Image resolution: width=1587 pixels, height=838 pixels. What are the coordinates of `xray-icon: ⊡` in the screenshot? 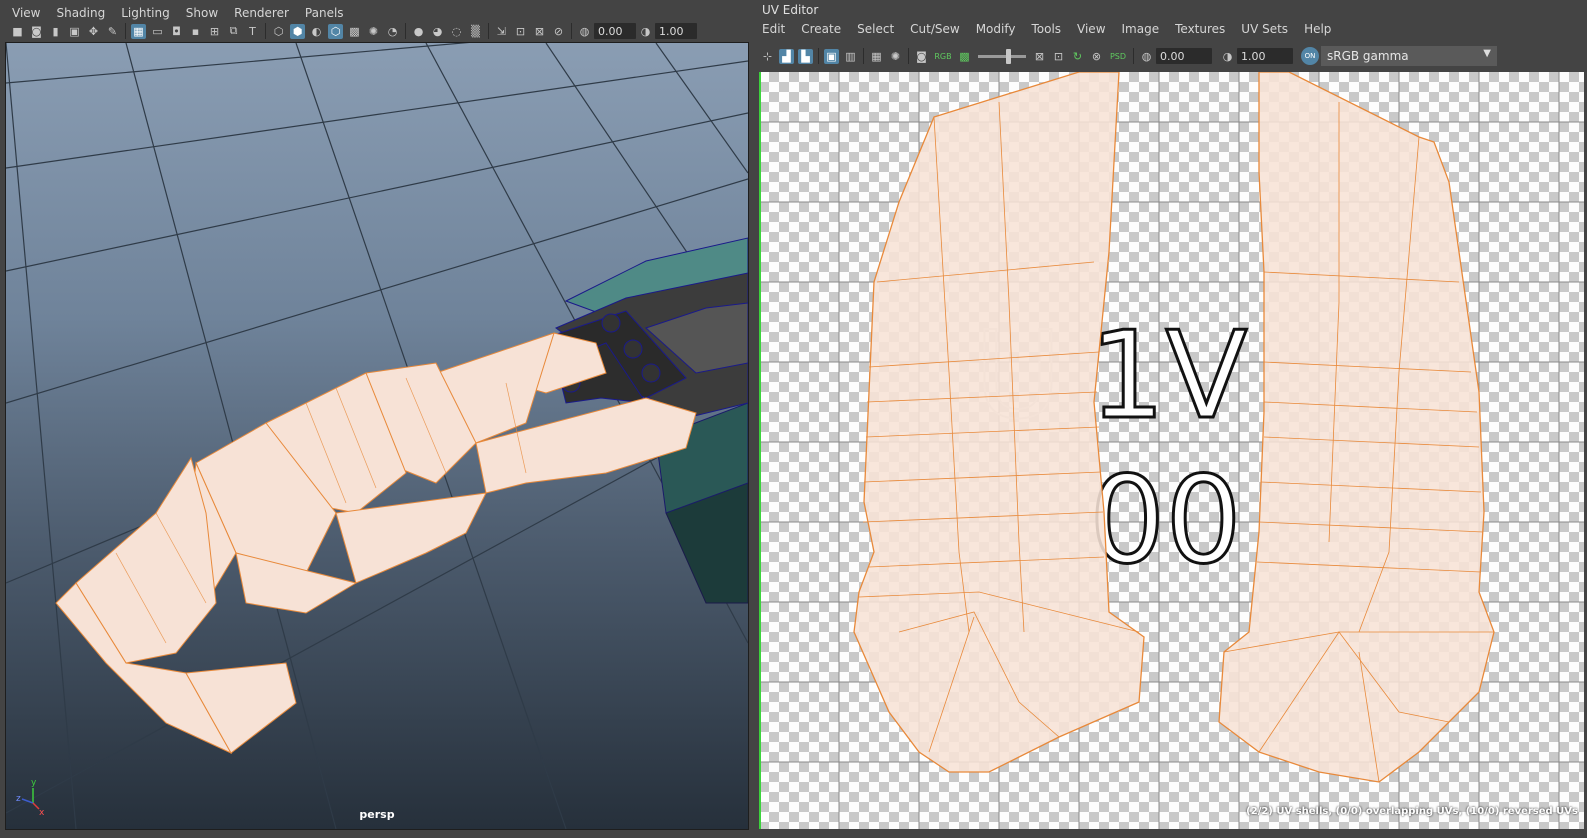 It's located at (520, 31).